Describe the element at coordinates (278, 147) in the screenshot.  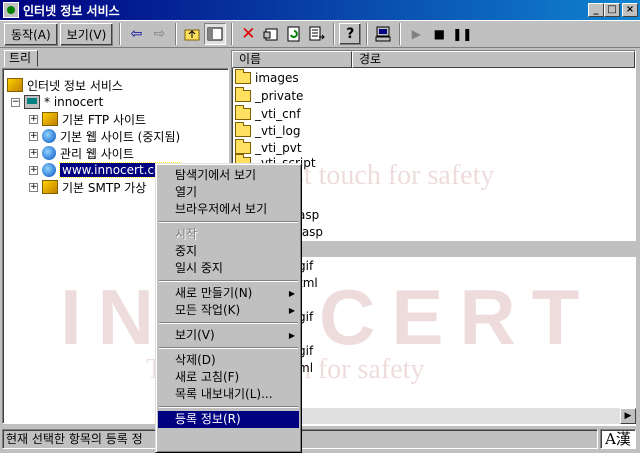
I see `list-item-name: _vti_pvt` at that location.